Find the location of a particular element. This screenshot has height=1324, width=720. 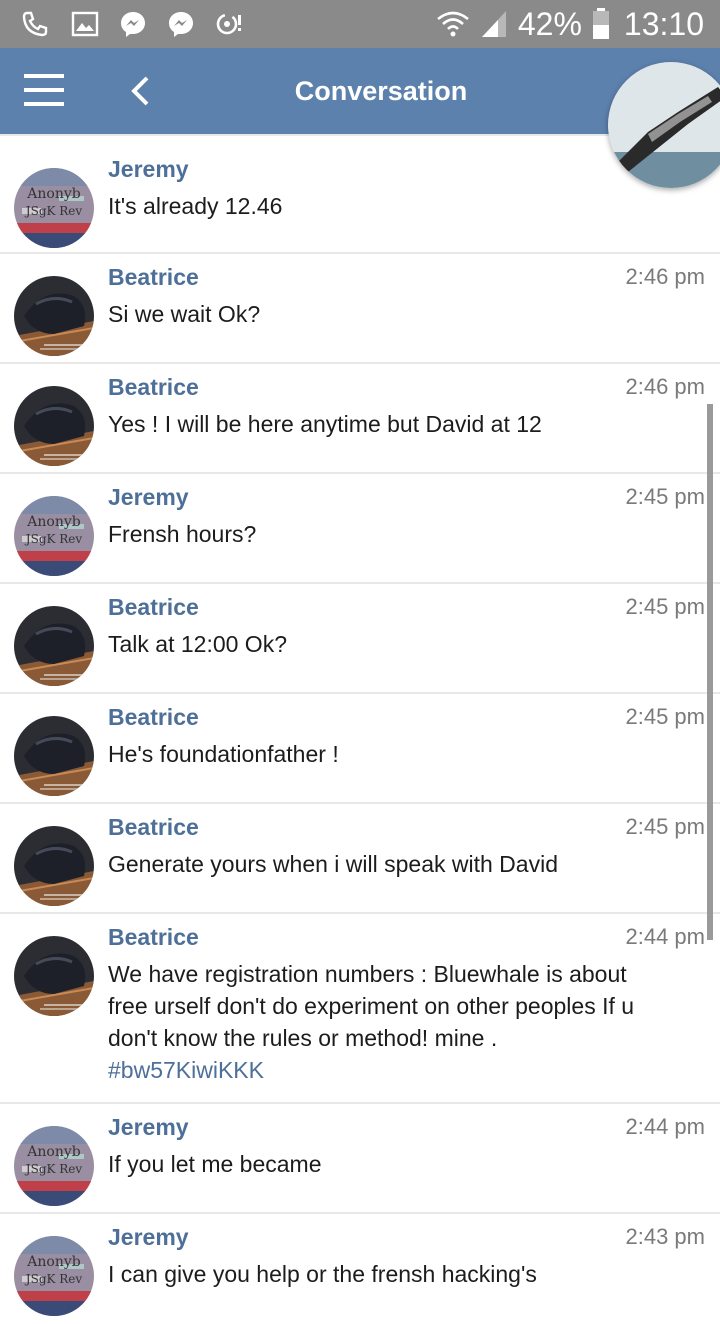

message-text: Talk at 12:00 Ok? is located at coordinates (388, 644).